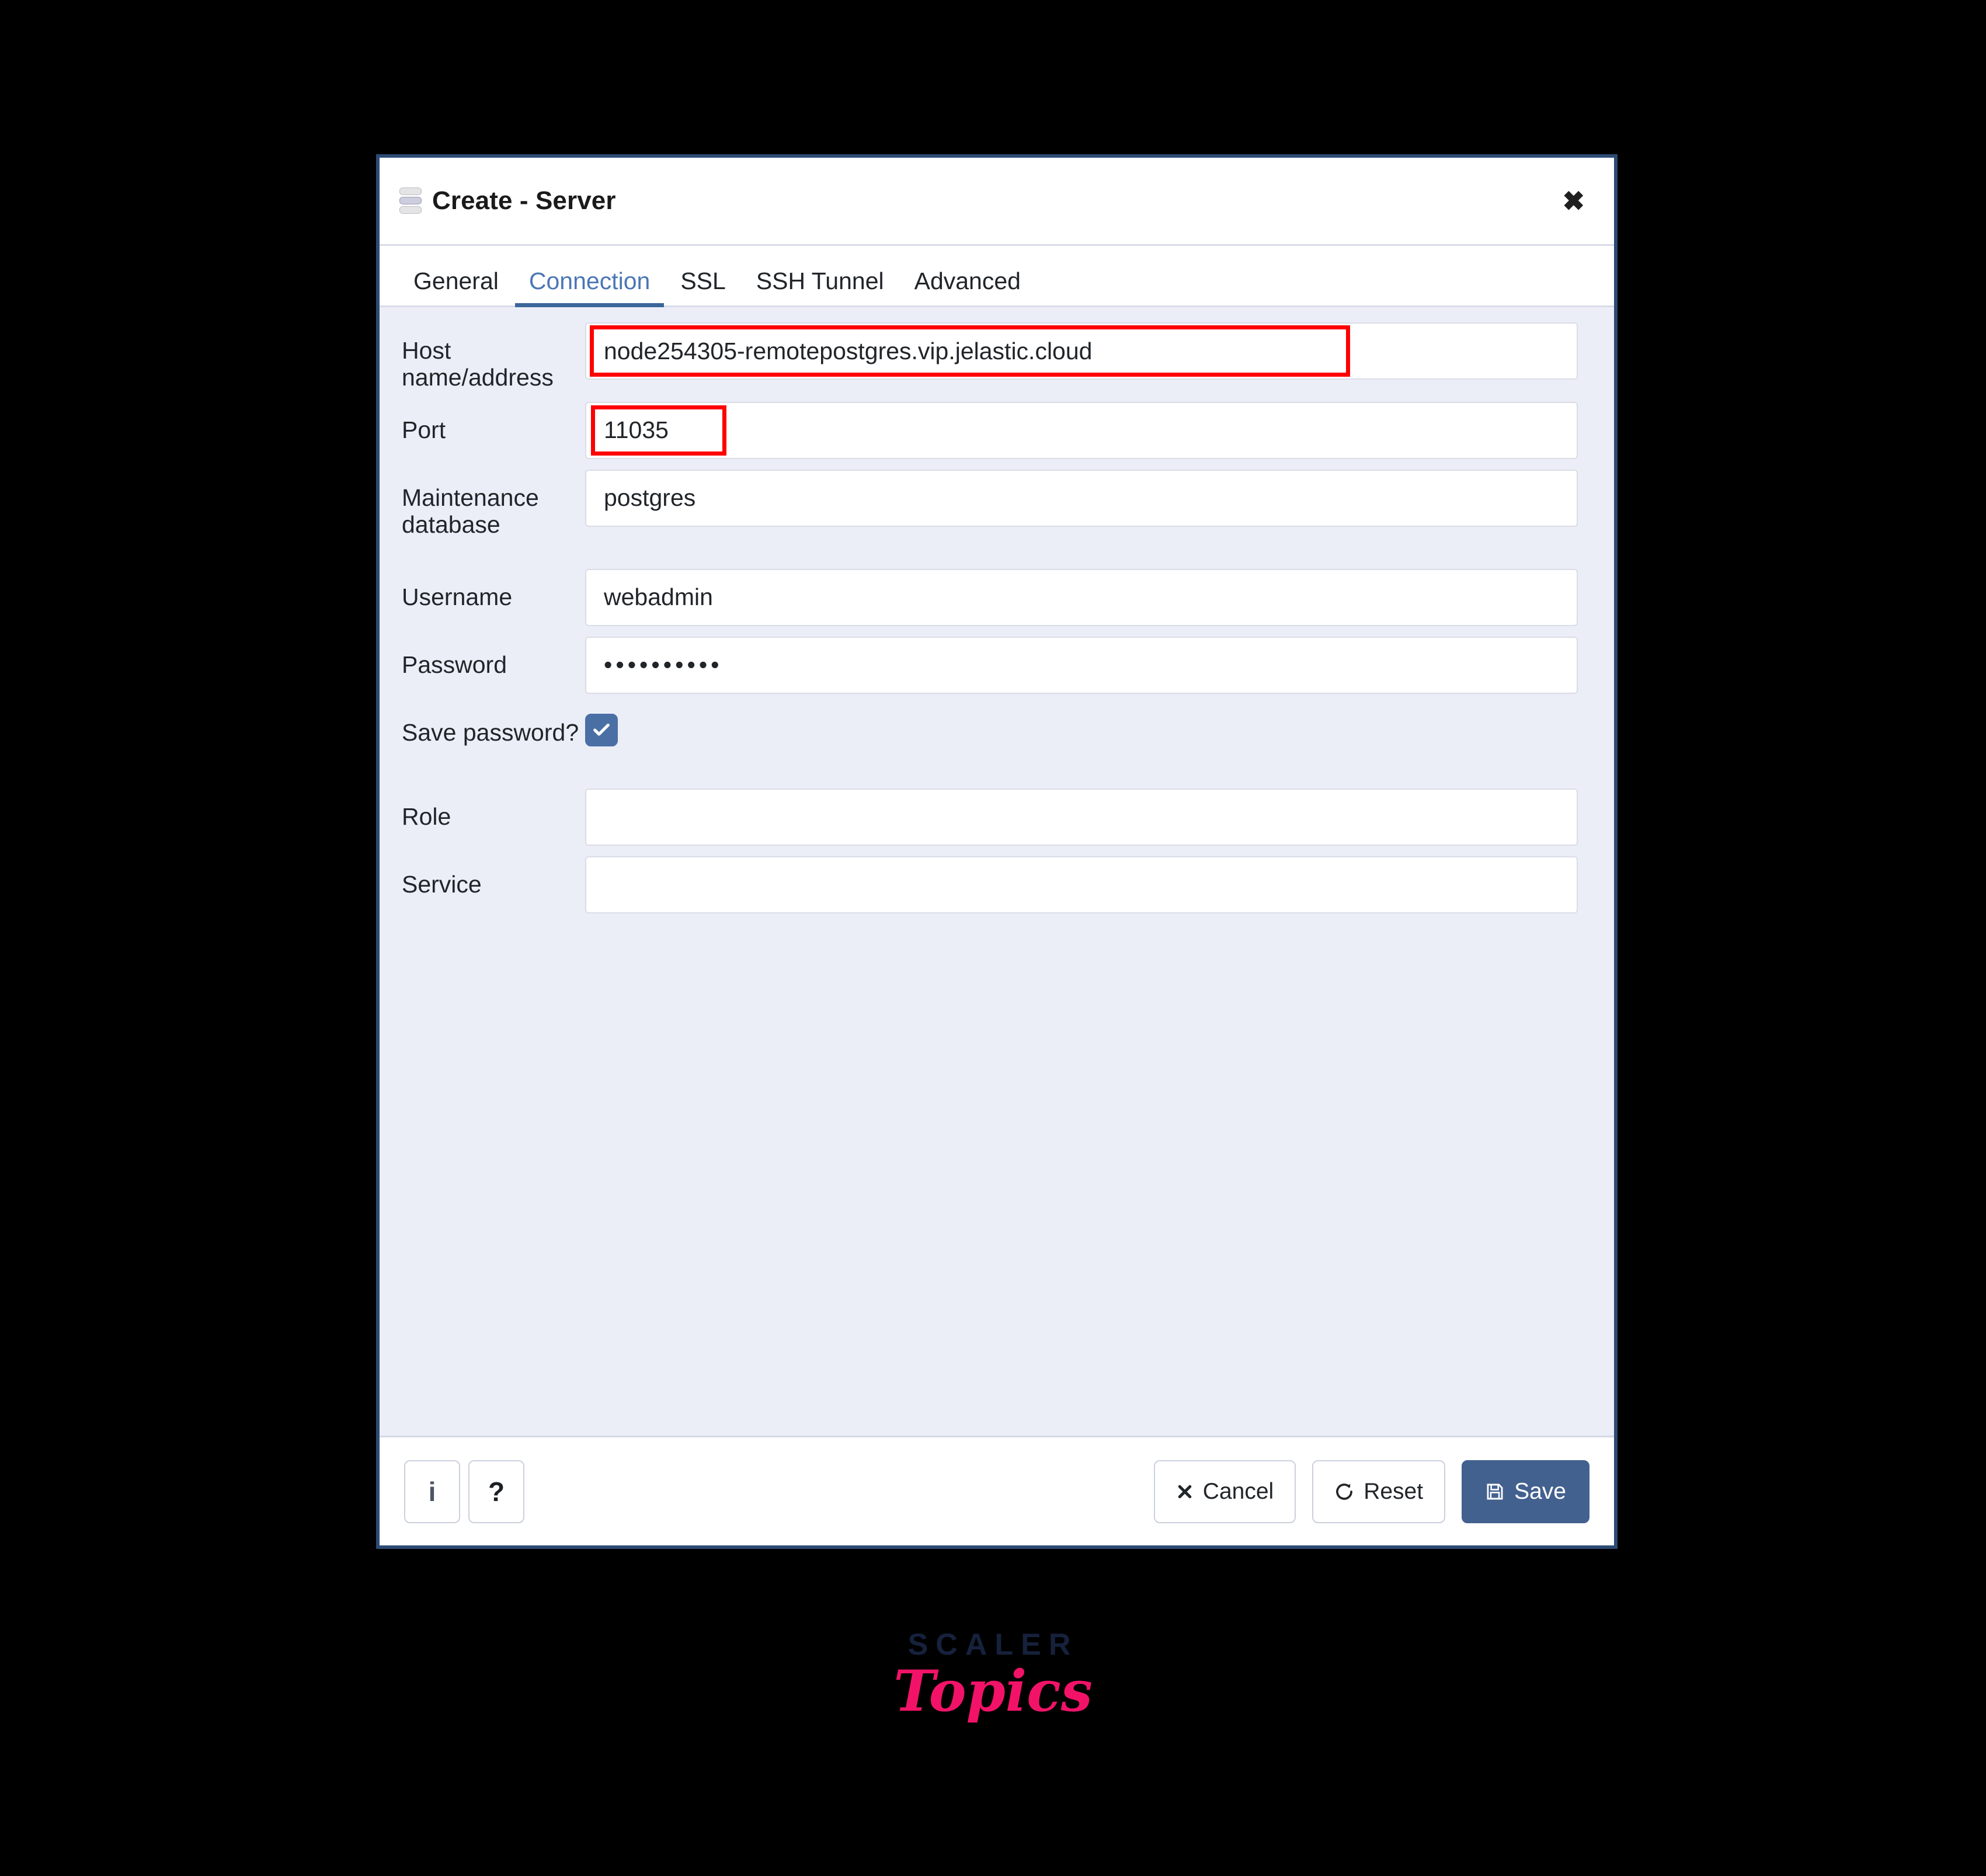  I want to click on checkmark-icon, so click(602, 729).